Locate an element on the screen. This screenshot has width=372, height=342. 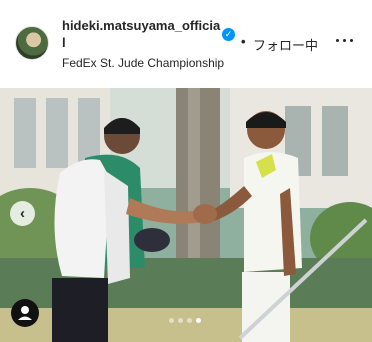
verified-badge-icon: ✓ is located at coordinates (228, 34).